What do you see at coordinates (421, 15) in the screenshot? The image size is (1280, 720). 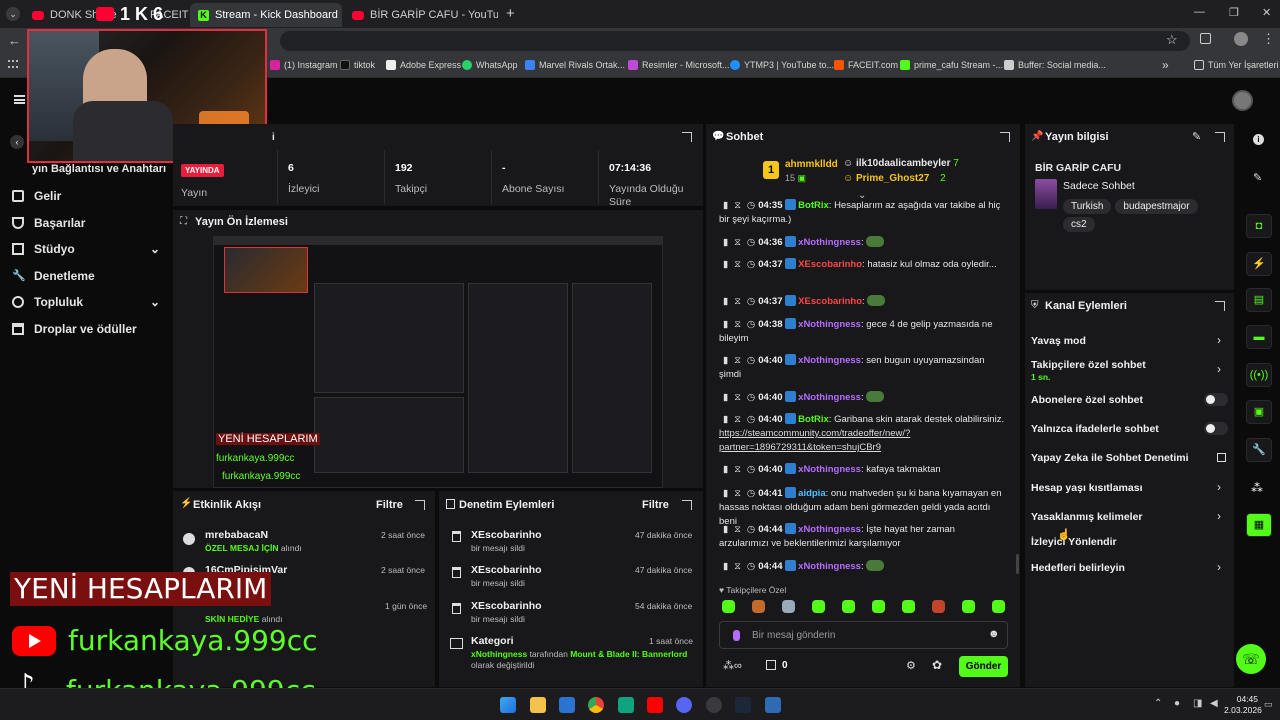 I see `tab-youtube: BİR GARİP CAFU - YouTube✕` at bounding box center [421, 15].